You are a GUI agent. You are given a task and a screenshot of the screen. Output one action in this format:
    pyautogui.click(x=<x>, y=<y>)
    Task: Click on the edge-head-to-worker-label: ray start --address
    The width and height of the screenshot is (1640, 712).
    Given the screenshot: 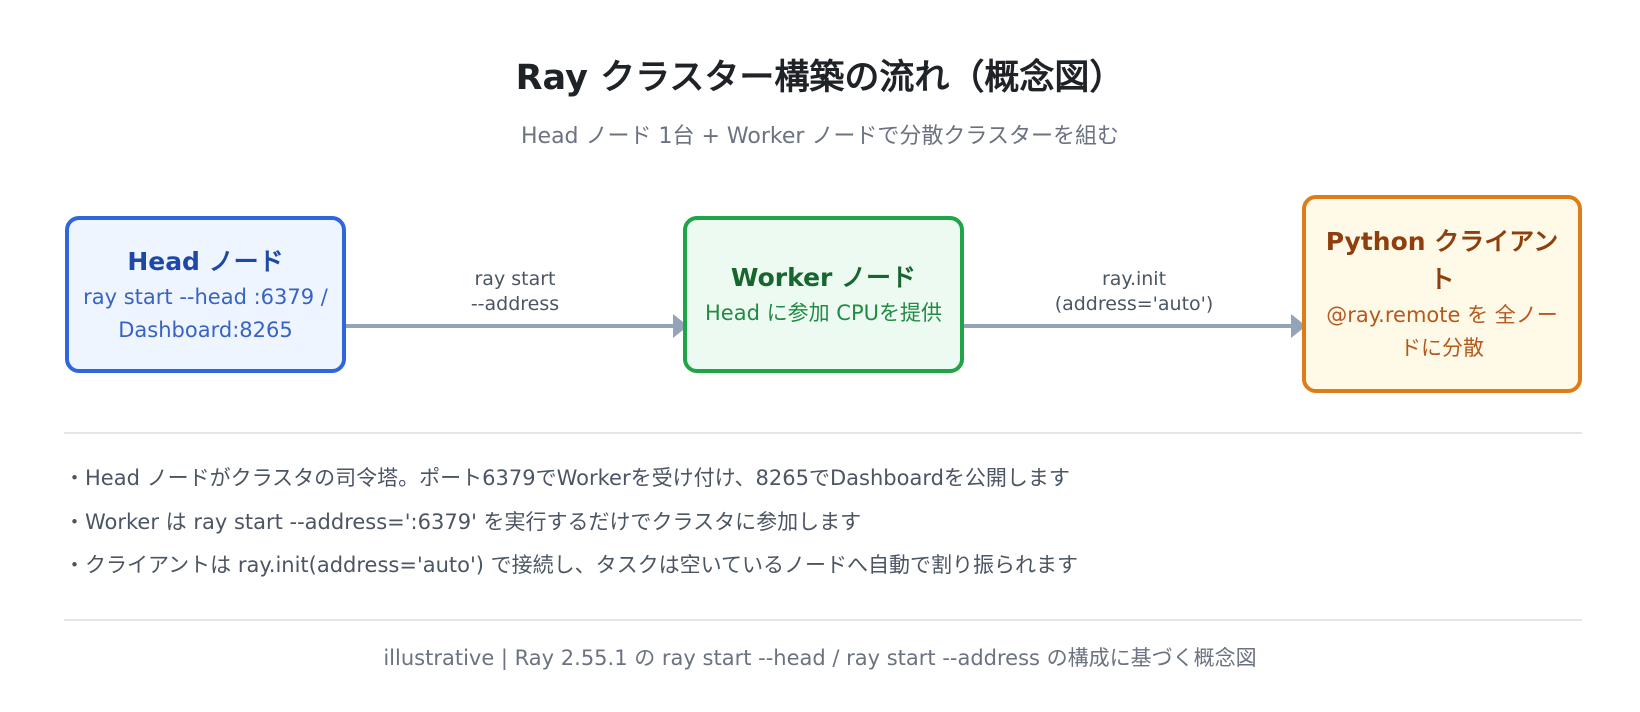 What is the action you would take?
    pyautogui.click(x=515, y=292)
    